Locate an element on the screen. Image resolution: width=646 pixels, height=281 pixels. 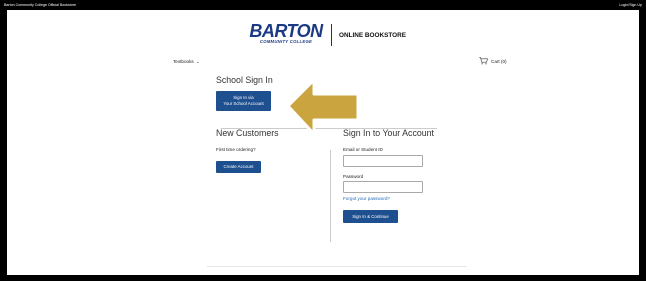
barton-logo: BARTON COMMUNITY COLLEGE is located at coordinates (286, 33).